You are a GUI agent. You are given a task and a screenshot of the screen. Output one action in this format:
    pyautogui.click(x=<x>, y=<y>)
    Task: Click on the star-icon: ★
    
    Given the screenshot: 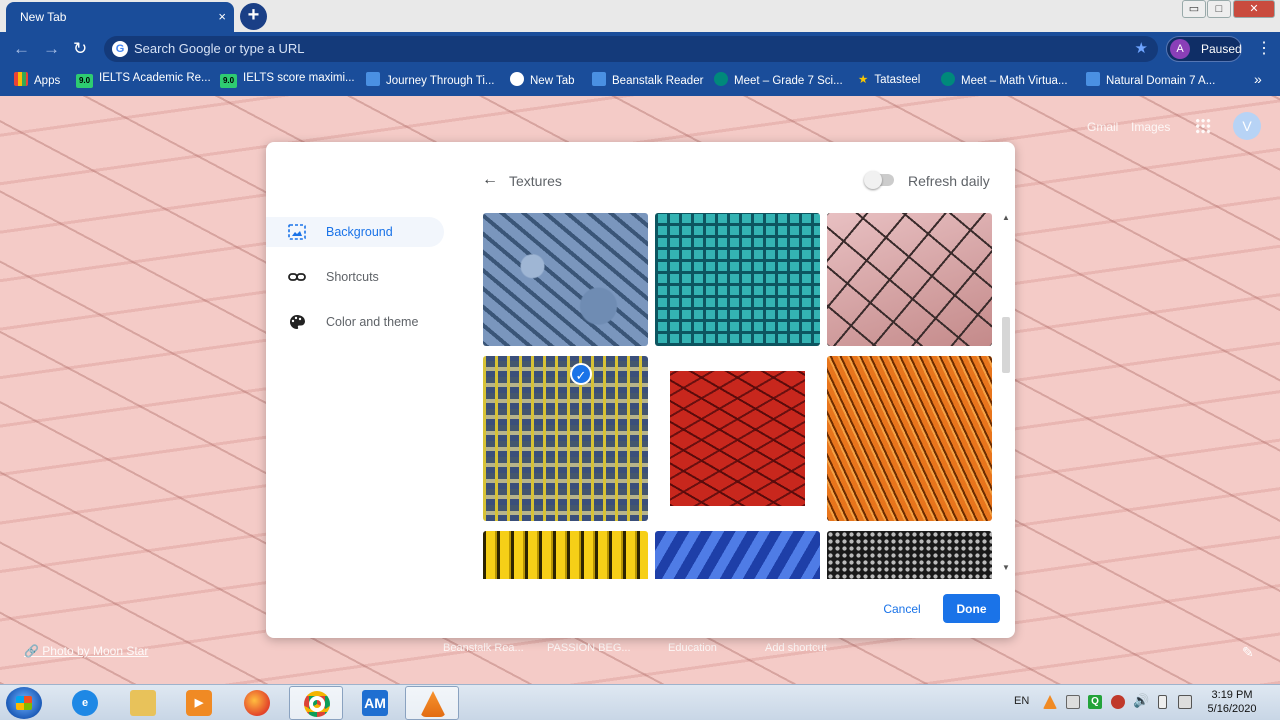 What is the action you would take?
    pyautogui.click(x=863, y=80)
    